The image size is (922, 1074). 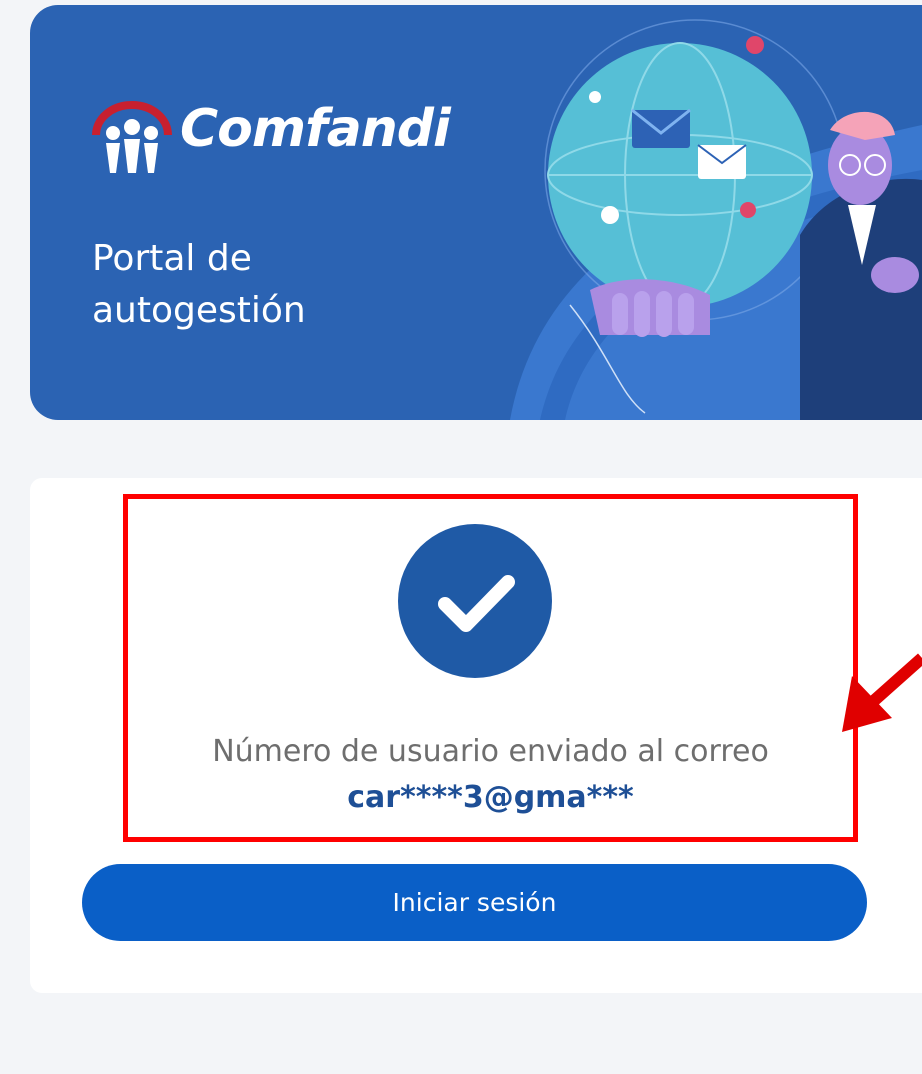 What do you see at coordinates (132, 137) in the screenshot?
I see `family-logo-icon` at bounding box center [132, 137].